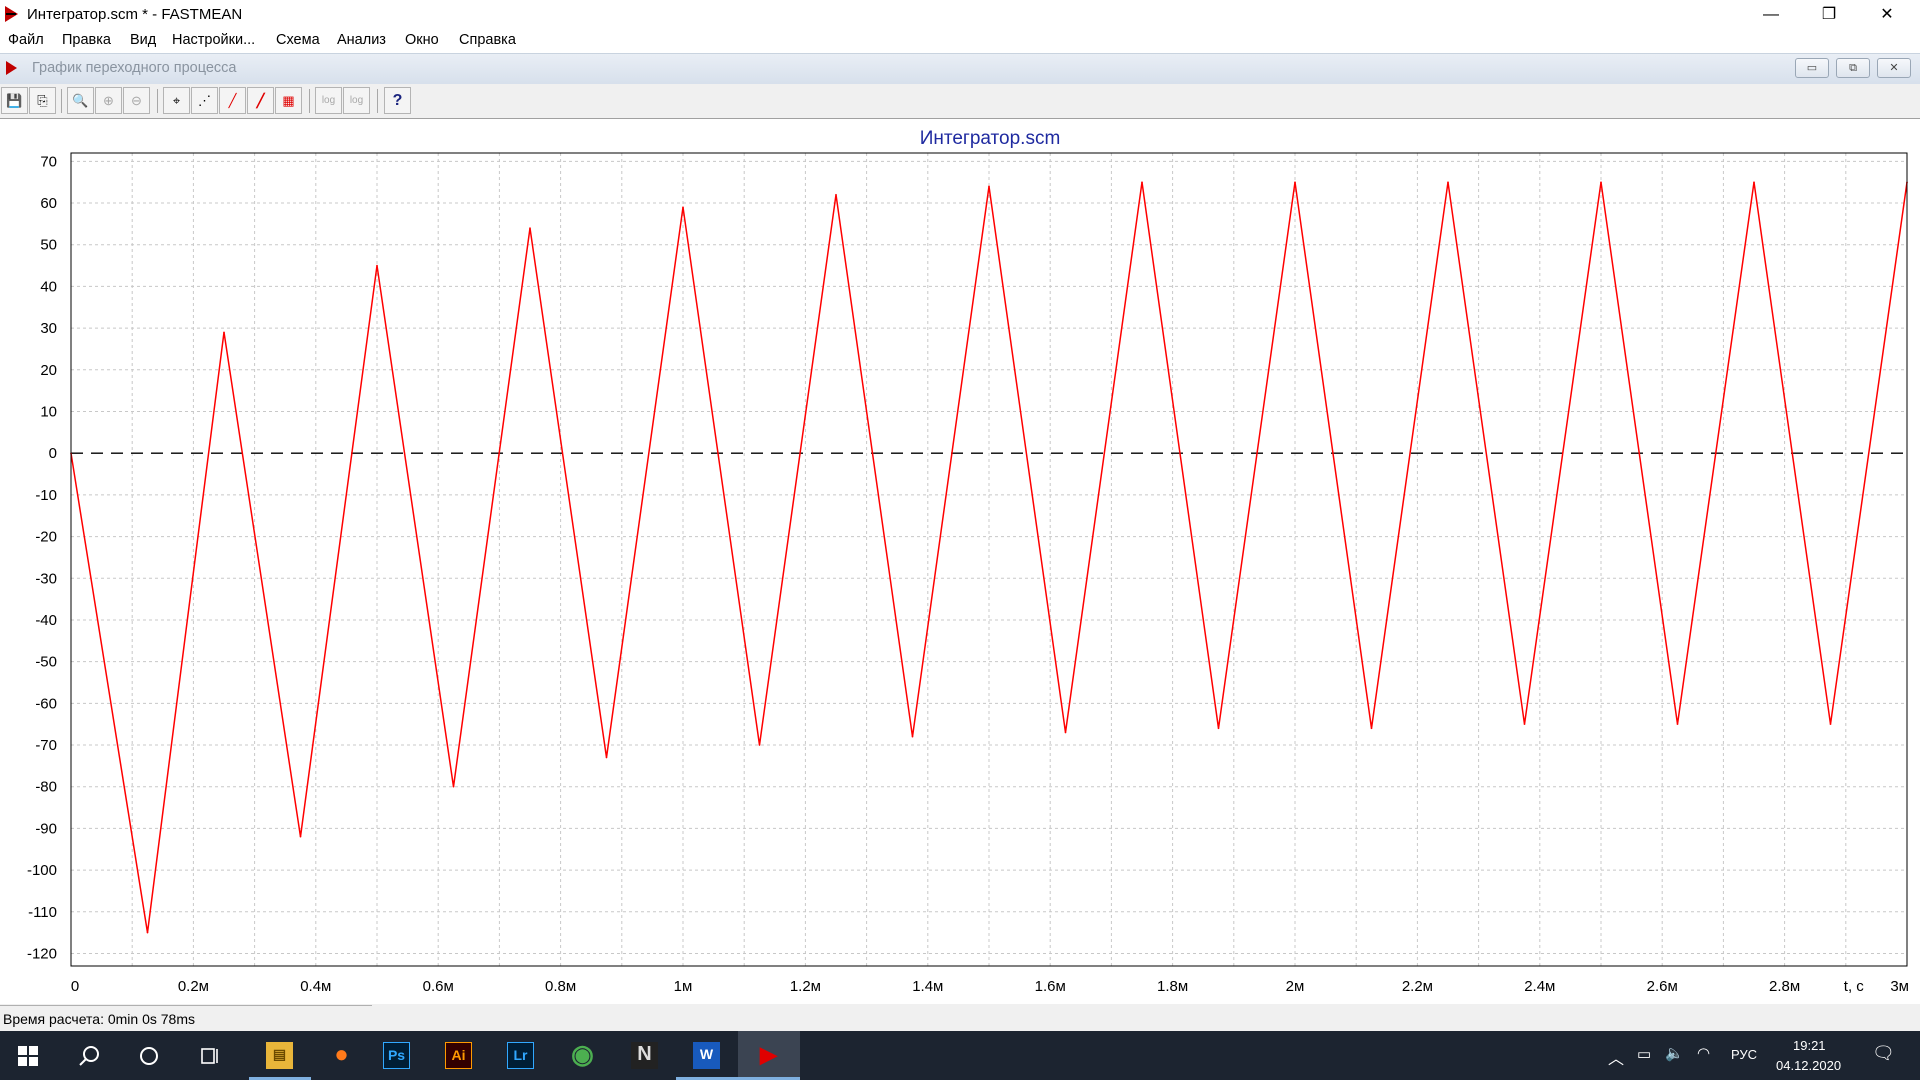 This screenshot has height=1080, width=1920. What do you see at coordinates (48, 328) in the screenshot?
I see `y-tick-label: 30` at bounding box center [48, 328].